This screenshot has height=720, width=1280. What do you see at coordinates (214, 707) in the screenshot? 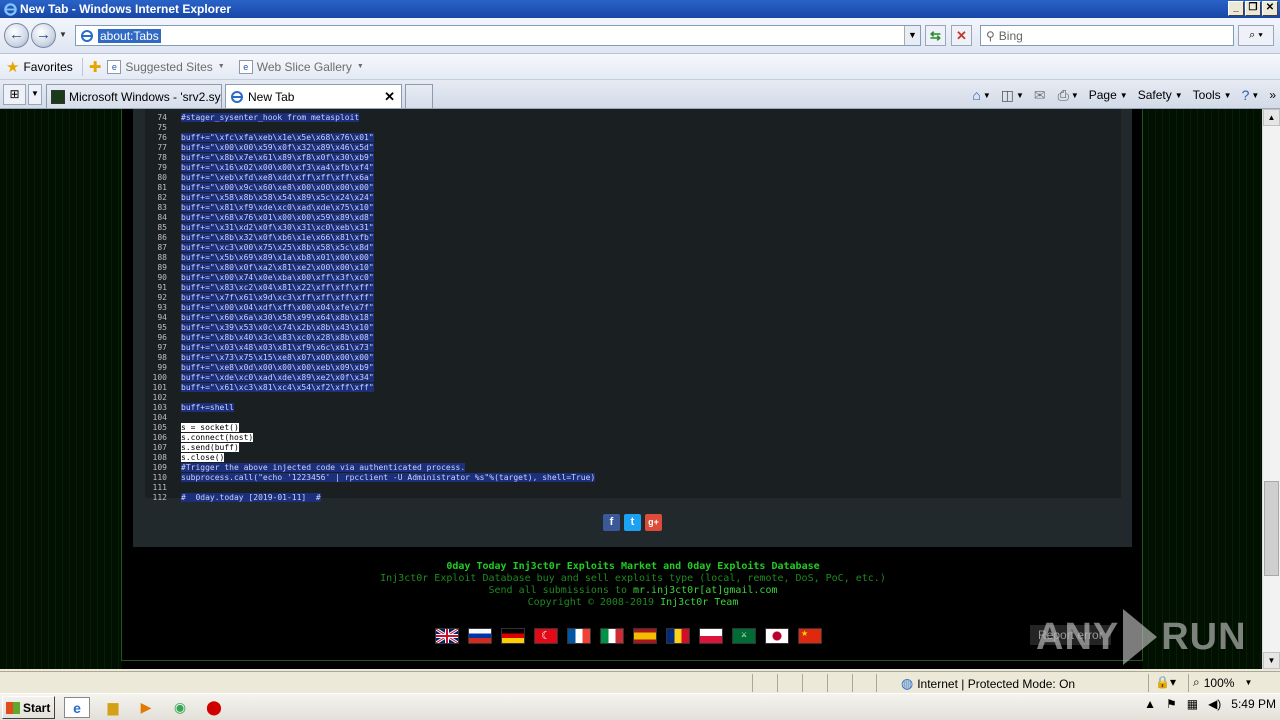
I see `taskbar-security-app-button: ⬤` at bounding box center [214, 707].